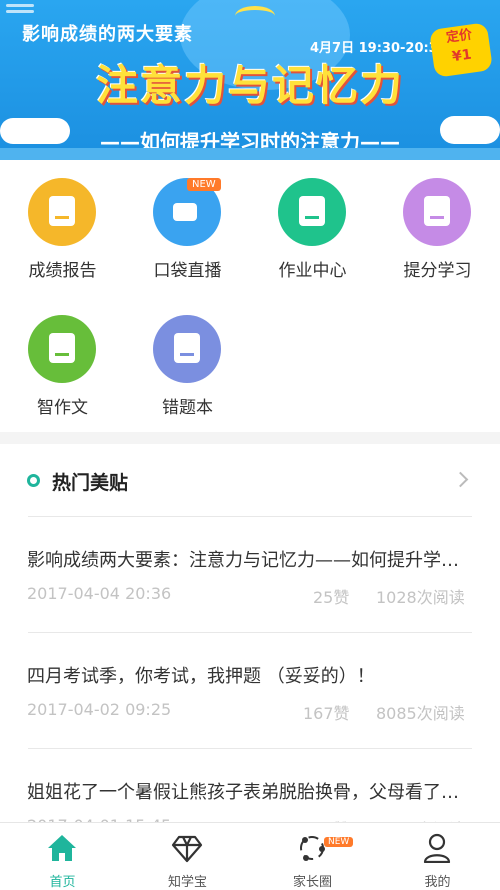 The height and width of the screenshot is (890, 500). What do you see at coordinates (99, 709) in the screenshot?
I see `post-date: 2017-04-02 09:25` at bounding box center [99, 709].